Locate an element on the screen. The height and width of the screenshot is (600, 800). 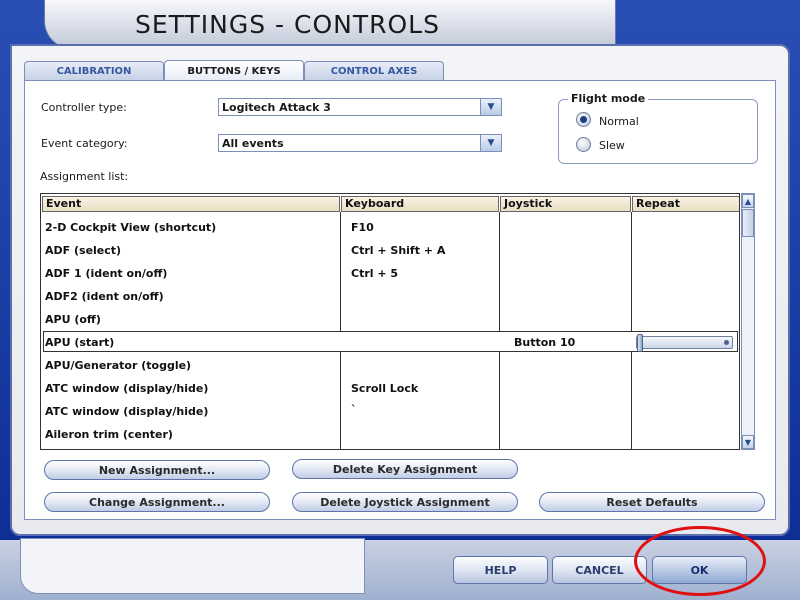
status-area is located at coordinates (192, 566).